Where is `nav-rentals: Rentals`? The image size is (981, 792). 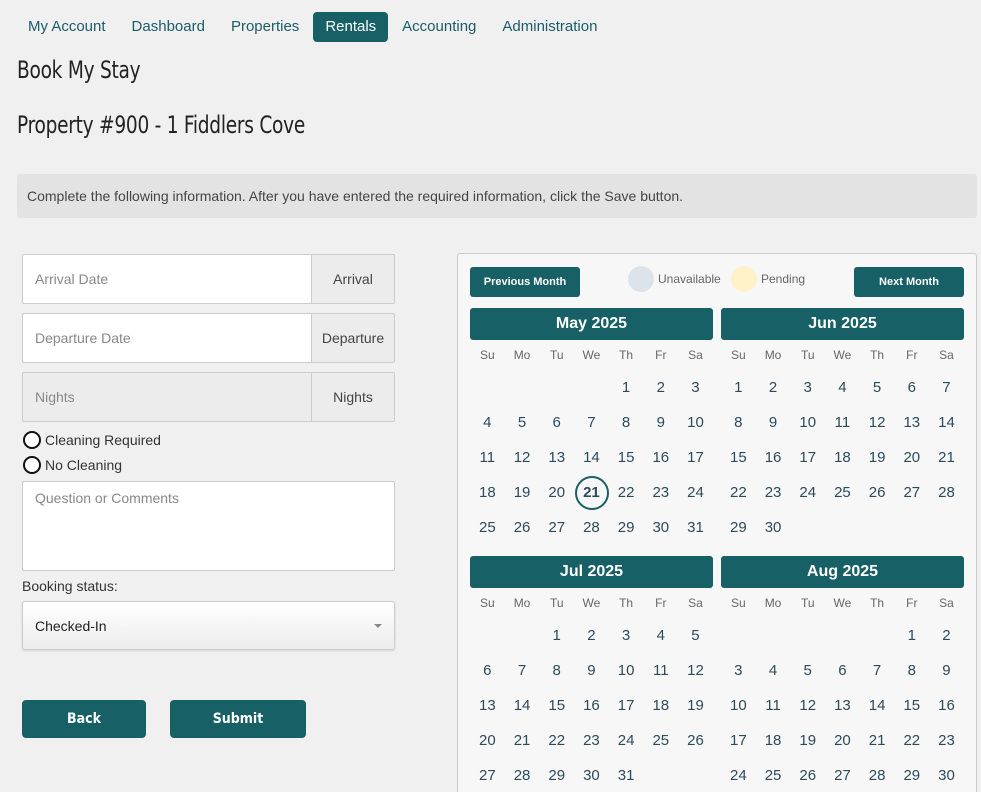
nav-rentals: Rentals is located at coordinates (351, 27).